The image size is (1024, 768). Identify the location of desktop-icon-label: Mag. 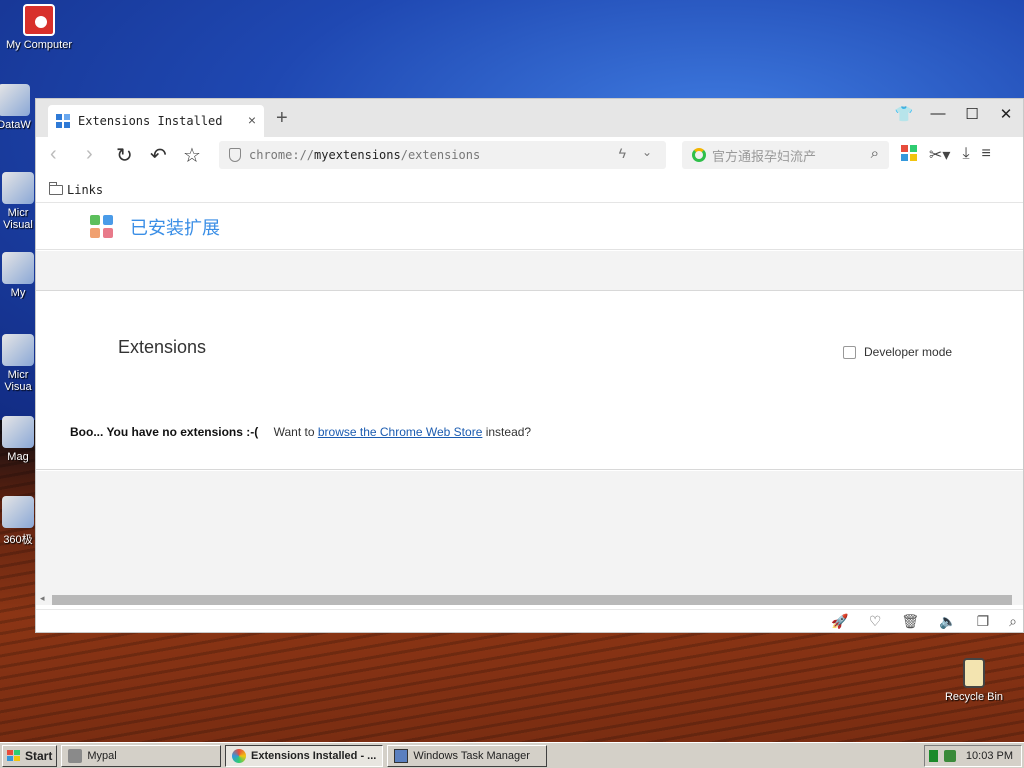
(18, 457).